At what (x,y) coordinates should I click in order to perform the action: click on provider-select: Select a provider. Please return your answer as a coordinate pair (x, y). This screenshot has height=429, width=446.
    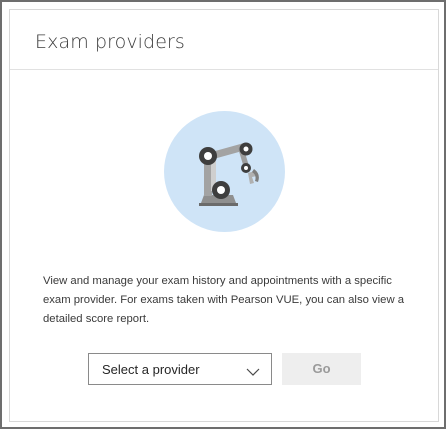
    Looking at the image, I should click on (180, 369).